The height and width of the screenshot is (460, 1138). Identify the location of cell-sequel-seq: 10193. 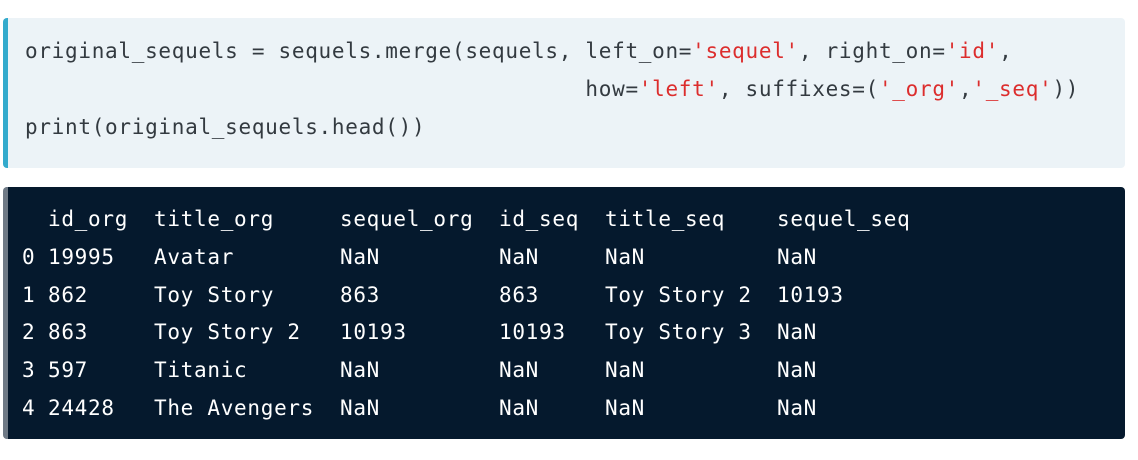
(810, 295).